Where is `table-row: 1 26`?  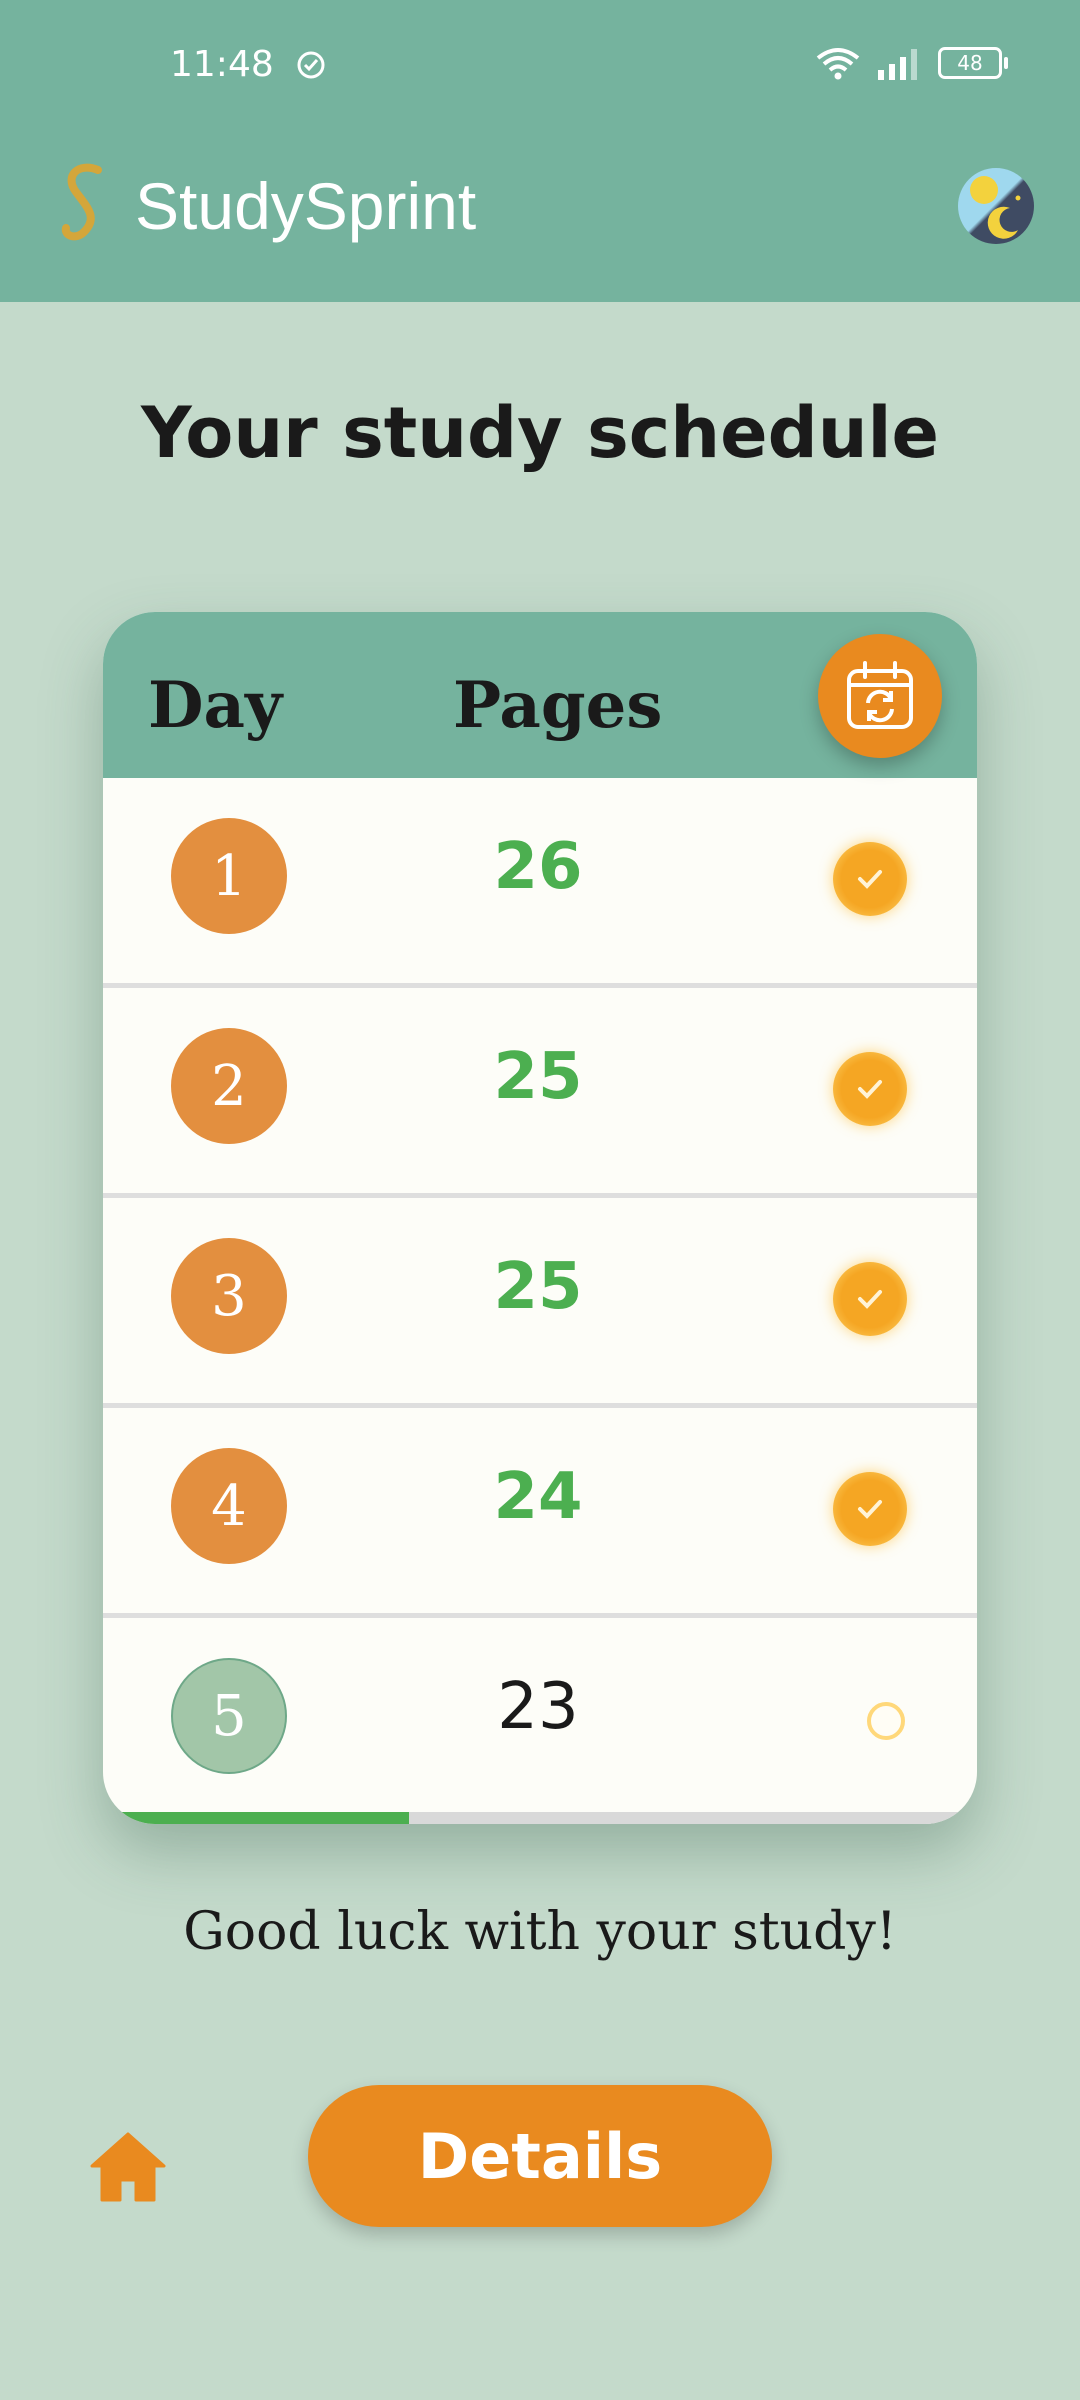
table-row: 1 26 is located at coordinates (540, 883).